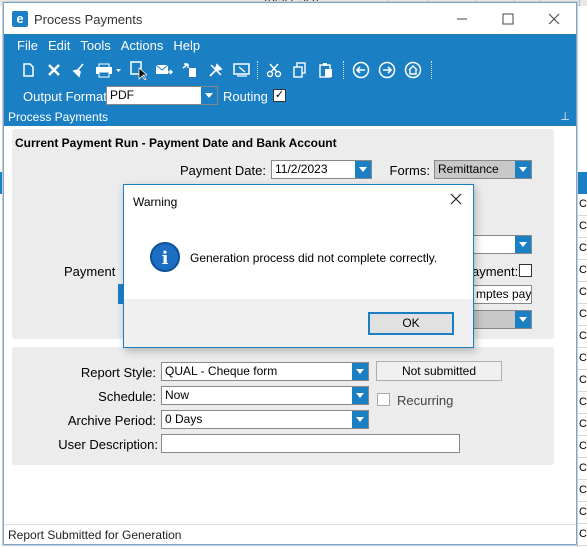 The image size is (587, 547). What do you see at coordinates (242, 70) in the screenshot?
I see `screen-icon` at bounding box center [242, 70].